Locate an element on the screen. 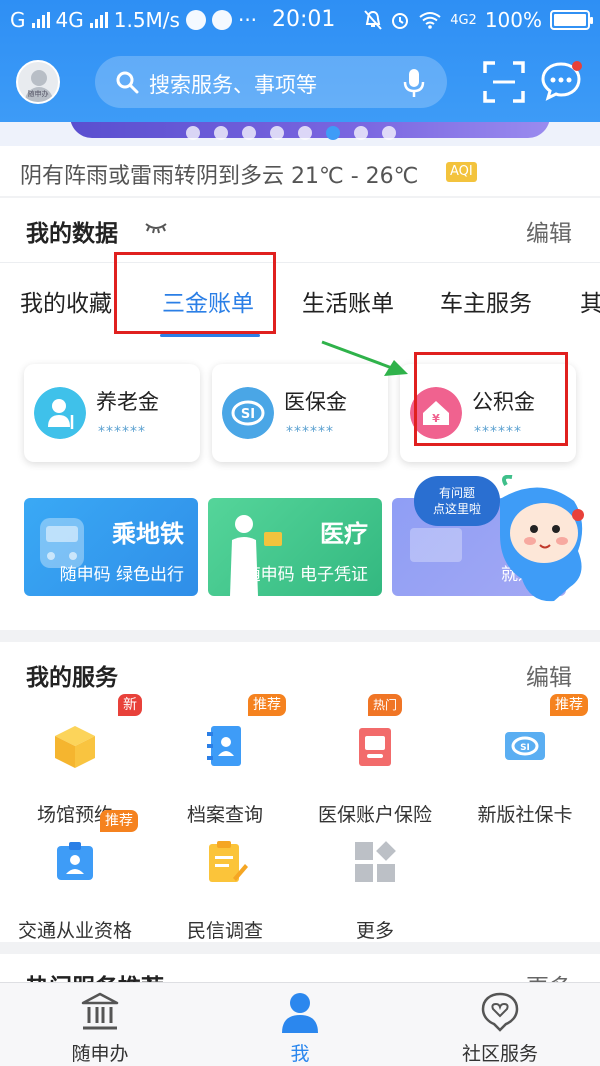 Image resolution: width=600 pixels, height=1066 pixels. clock: 20:01 is located at coordinates (304, 19).